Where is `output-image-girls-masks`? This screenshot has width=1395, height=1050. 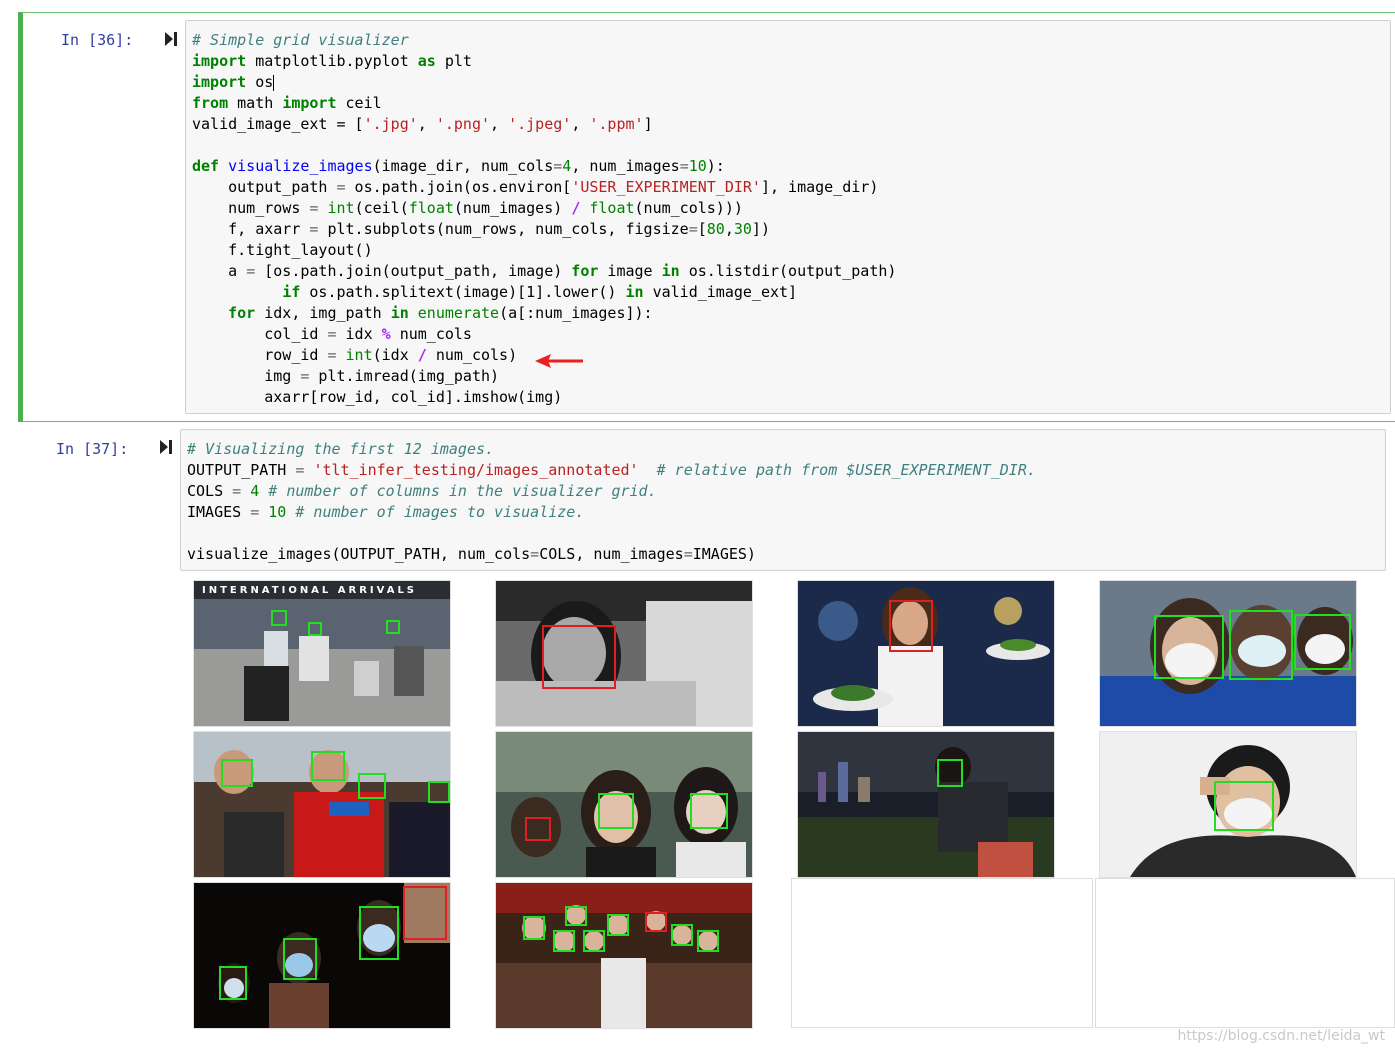 output-image-girls-masks is located at coordinates (624, 804).